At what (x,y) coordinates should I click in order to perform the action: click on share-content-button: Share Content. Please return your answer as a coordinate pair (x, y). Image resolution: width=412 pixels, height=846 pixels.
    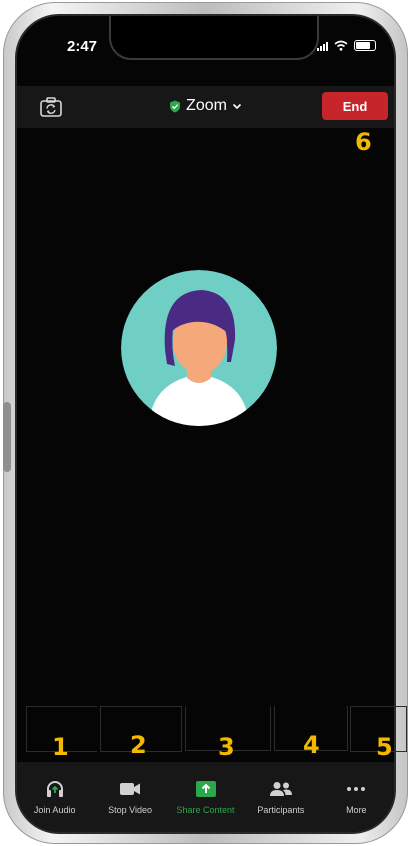
    Looking at the image, I should click on (205, 797).